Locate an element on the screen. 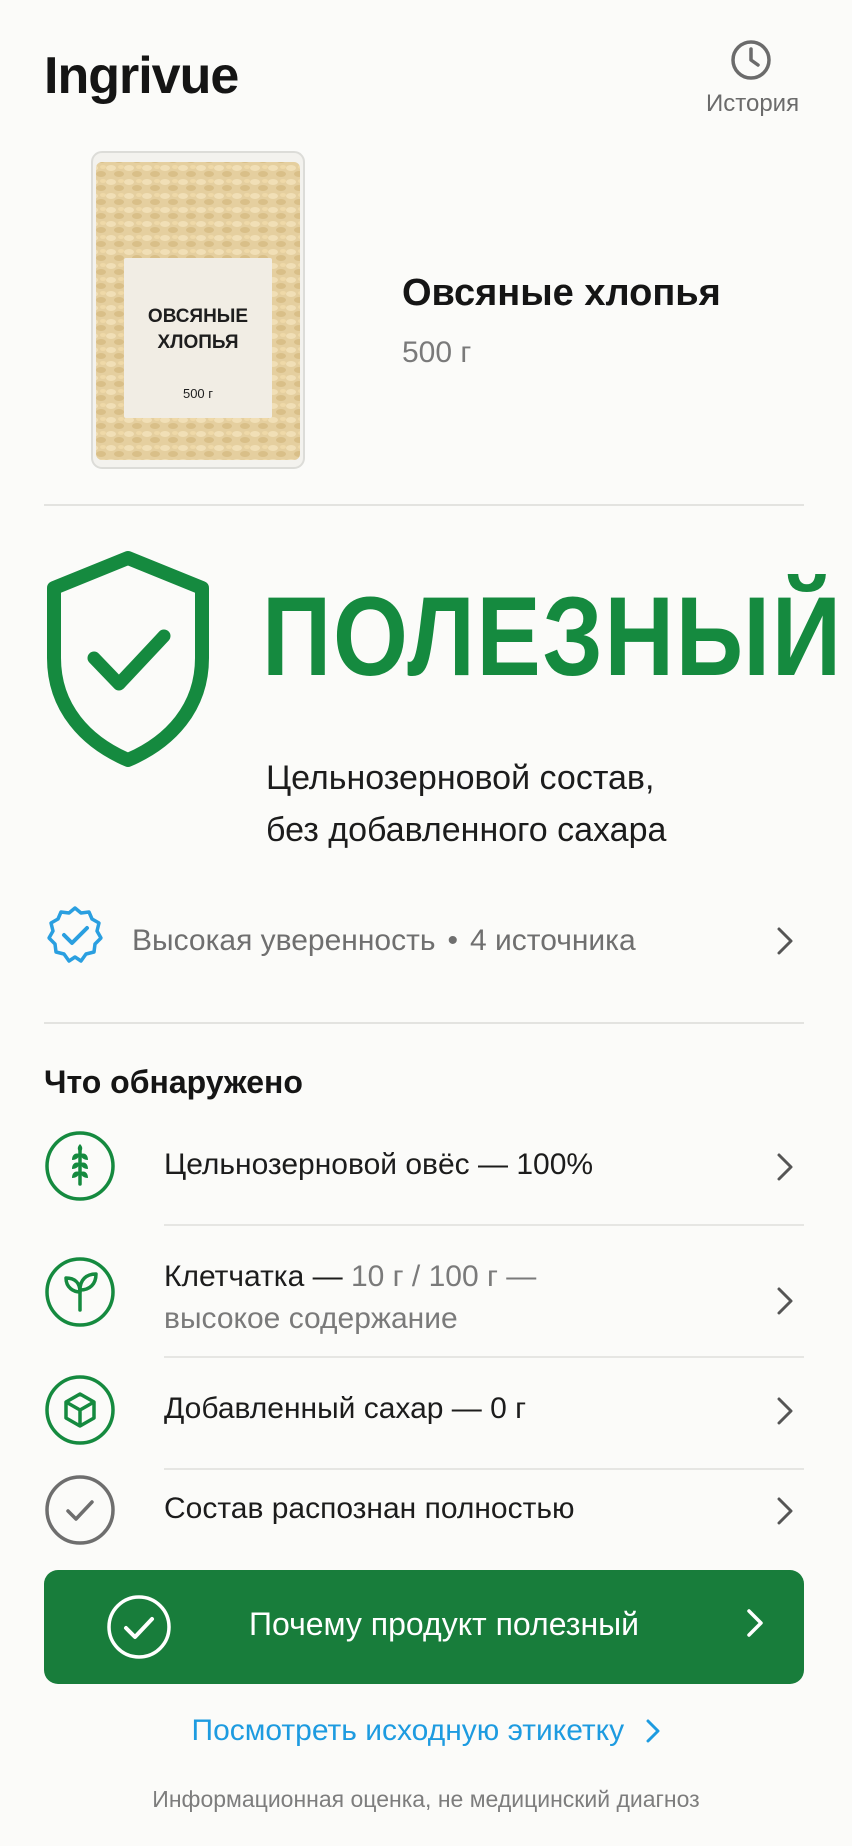 The height and width of the screenshot is (1846, 852). pack-label-line1: ОВСЯНЫЕ is located at coordinates (198, 316).